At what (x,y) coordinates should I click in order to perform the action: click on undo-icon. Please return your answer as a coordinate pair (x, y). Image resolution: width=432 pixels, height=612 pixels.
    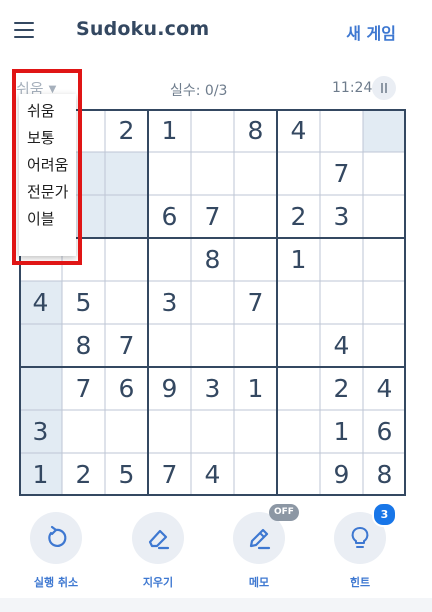
    Looking at the image, I should click on (57, 536).